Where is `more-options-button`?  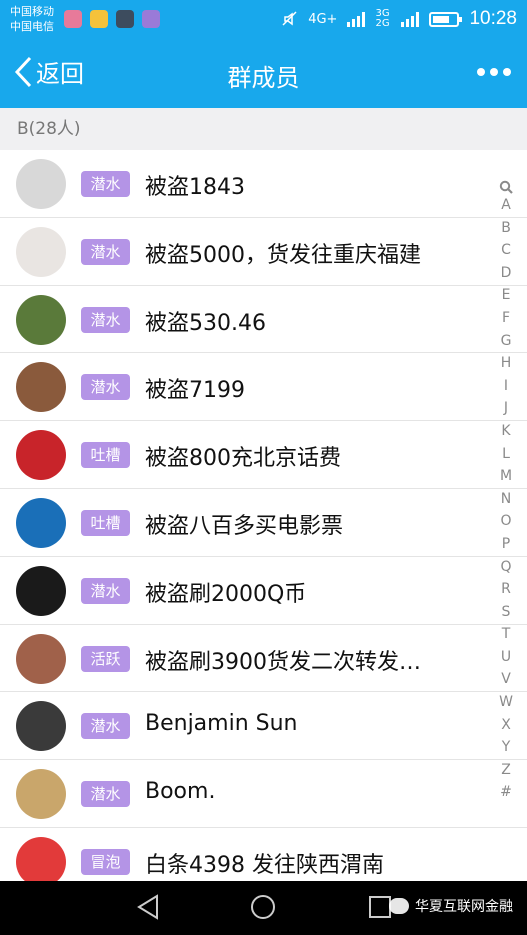
more-options-button is located at coordinates (494, 72).